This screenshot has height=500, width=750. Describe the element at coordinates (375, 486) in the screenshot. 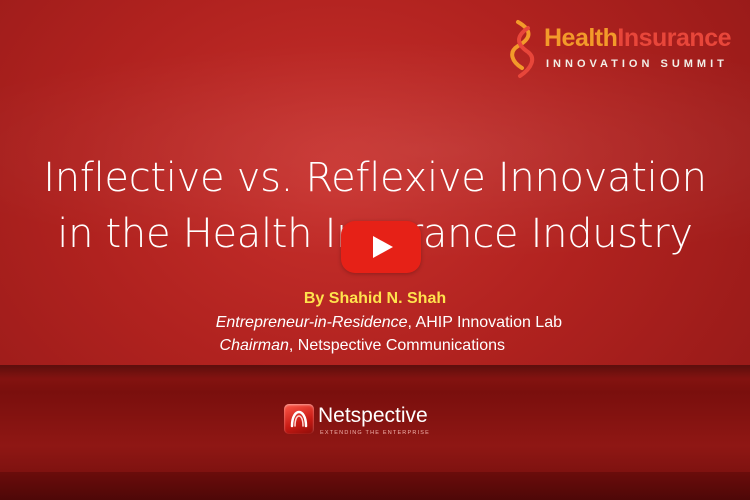

I see `footer-strip` at that location.